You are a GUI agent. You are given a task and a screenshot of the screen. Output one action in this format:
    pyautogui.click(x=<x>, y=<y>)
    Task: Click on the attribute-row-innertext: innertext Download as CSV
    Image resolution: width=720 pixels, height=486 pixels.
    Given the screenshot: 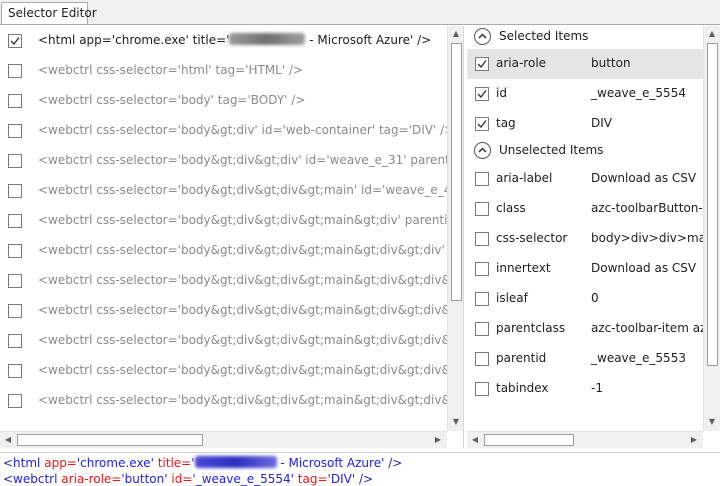 What is the action you would take?
    pyautogui.click(x=585, y=269)
    